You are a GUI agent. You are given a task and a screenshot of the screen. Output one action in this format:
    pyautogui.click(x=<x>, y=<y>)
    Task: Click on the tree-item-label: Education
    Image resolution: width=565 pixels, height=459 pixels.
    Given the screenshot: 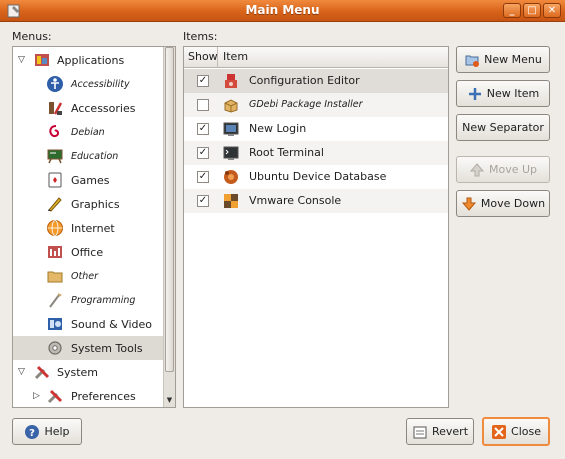 What is the action you would take?
    pyautogui.click(x=95, y=156)
    